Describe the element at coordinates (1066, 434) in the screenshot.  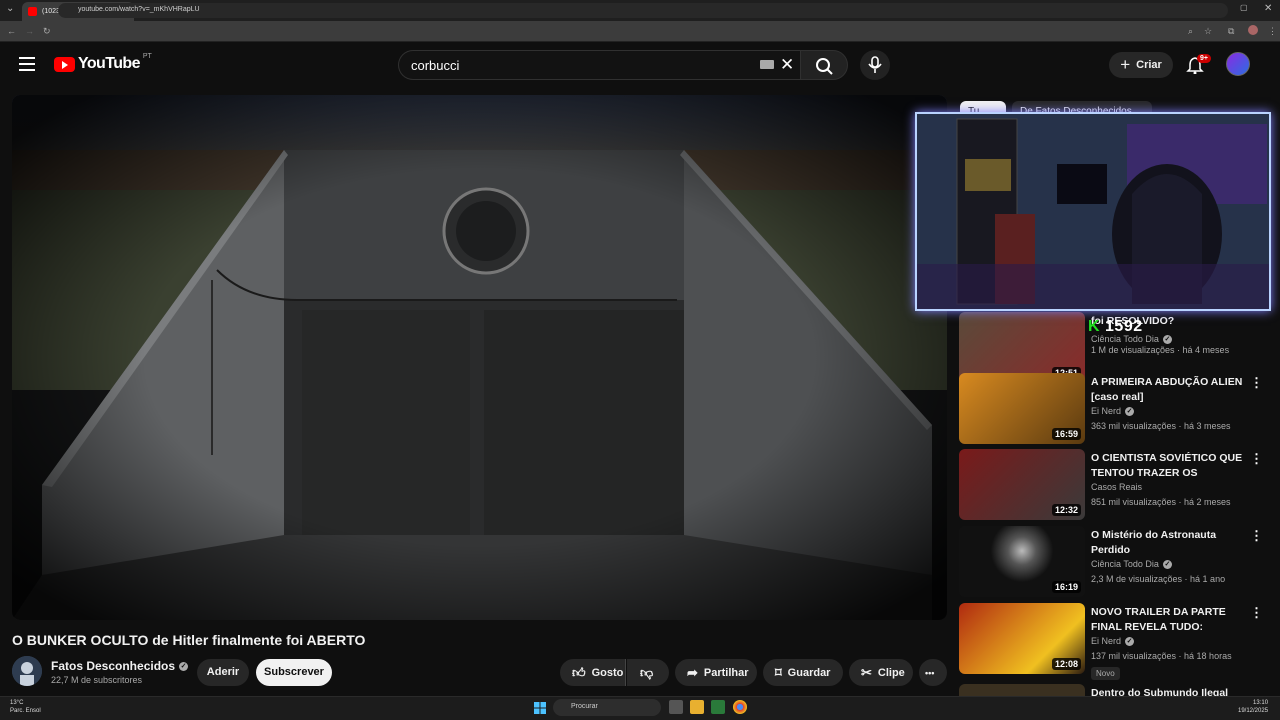
I see `duration-badge: 16:59` at that location.